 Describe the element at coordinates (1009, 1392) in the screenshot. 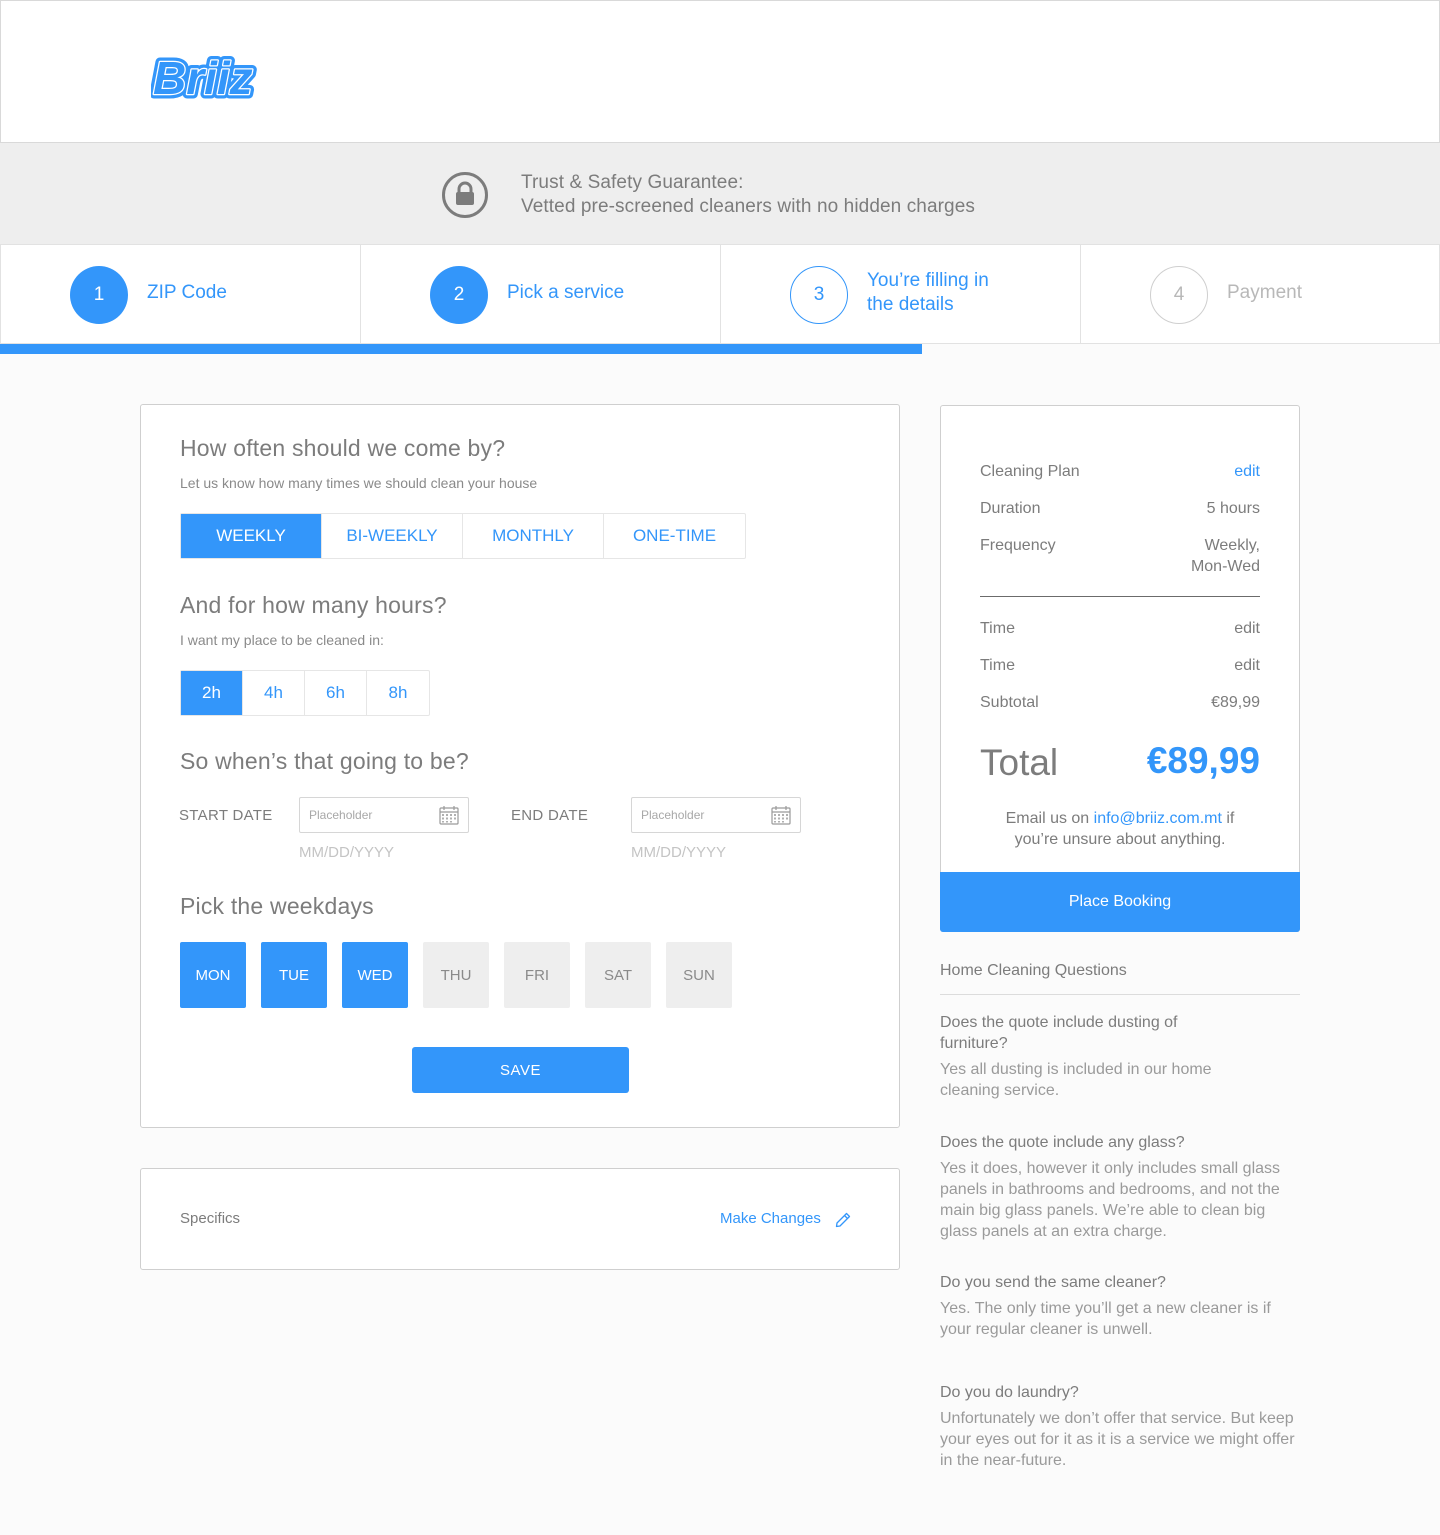

I see `faq-question: Do you do laundry?` at that location.